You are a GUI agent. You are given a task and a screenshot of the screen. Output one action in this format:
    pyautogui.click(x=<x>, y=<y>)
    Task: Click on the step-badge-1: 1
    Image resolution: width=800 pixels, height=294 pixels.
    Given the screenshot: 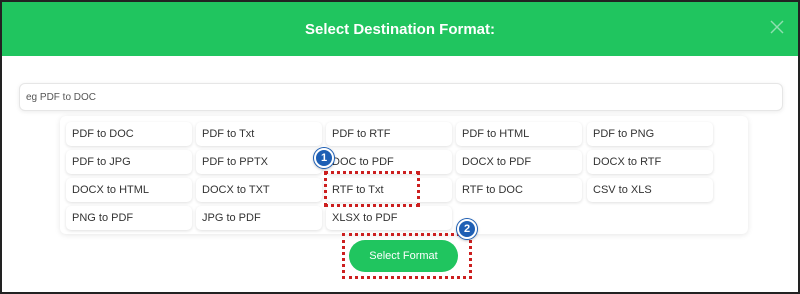 What is the action you would take?
    pyautogui.click(x=324, y=158)
    